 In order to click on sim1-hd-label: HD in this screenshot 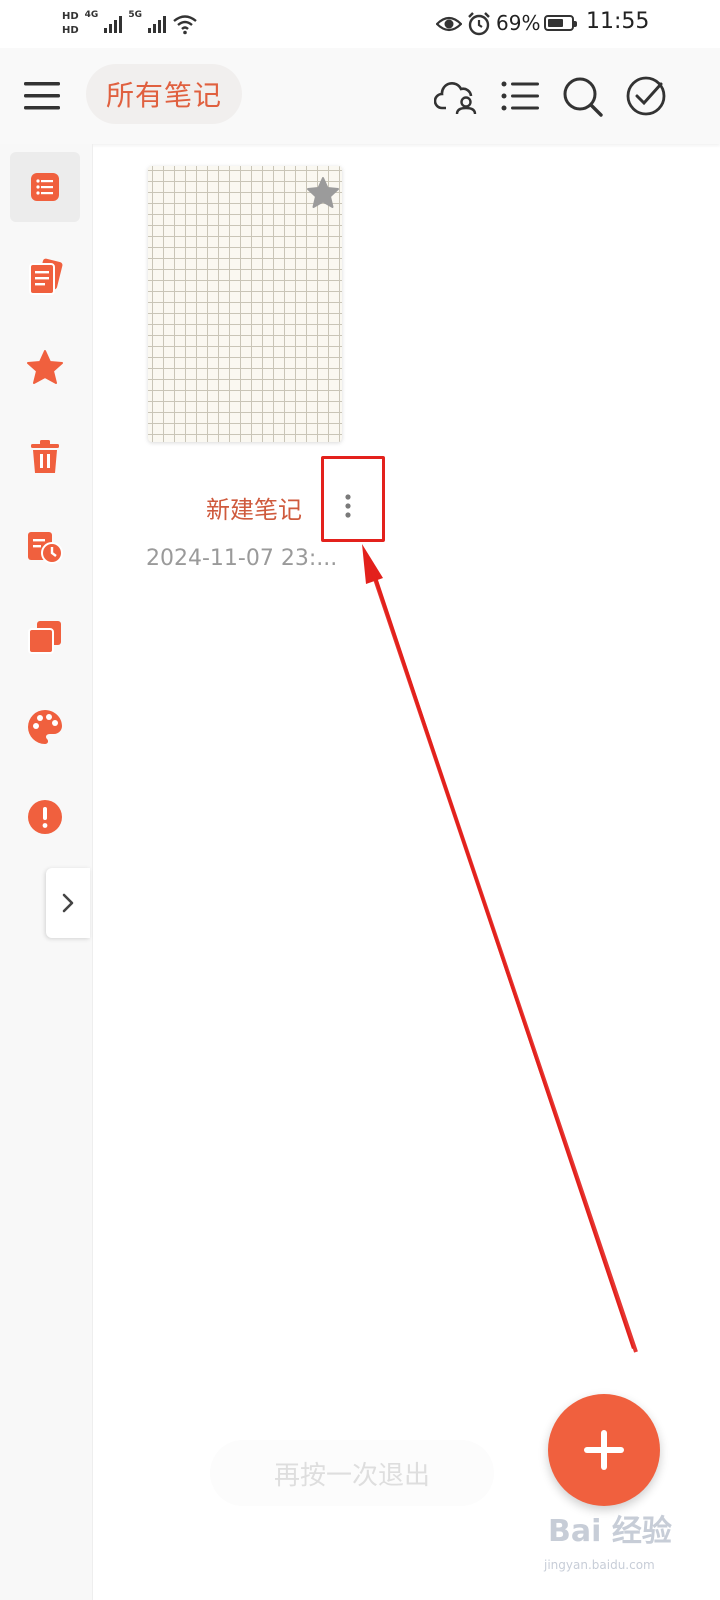, I will do `click(70, 16)`.